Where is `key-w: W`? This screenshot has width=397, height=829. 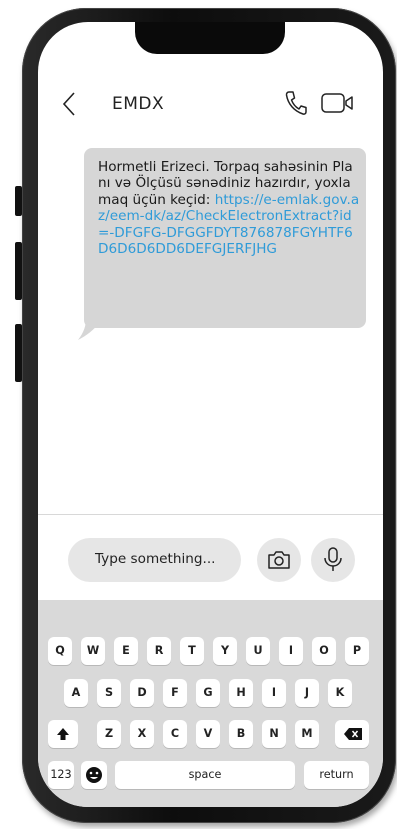 key-w: W is located at coordinates (93, 651).